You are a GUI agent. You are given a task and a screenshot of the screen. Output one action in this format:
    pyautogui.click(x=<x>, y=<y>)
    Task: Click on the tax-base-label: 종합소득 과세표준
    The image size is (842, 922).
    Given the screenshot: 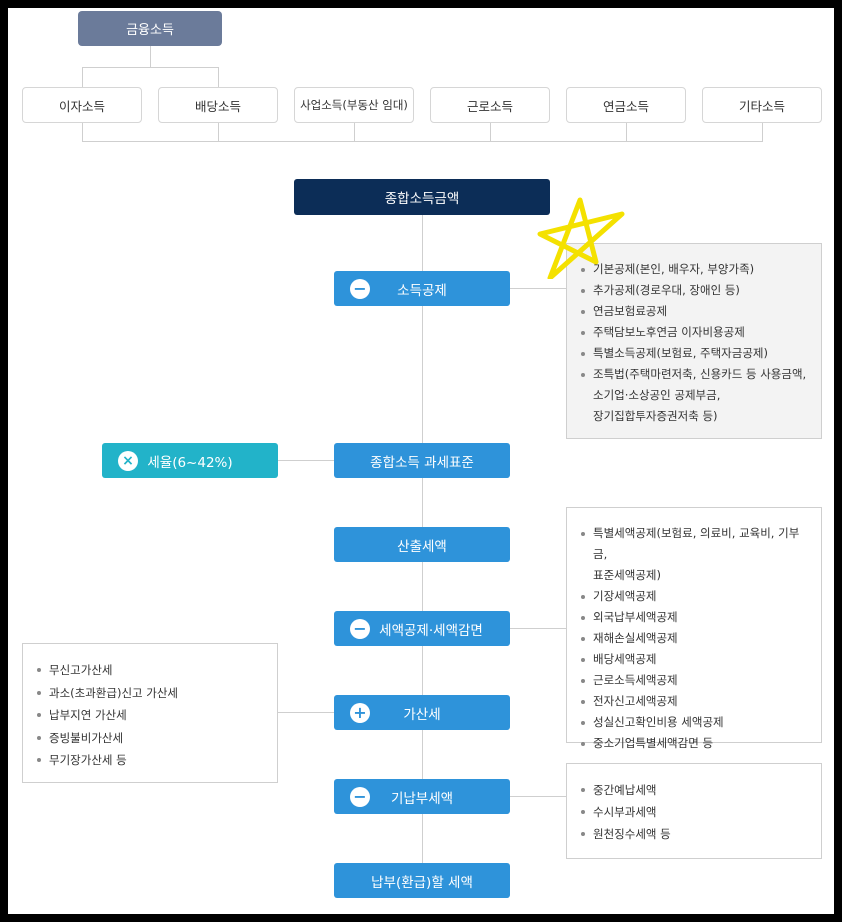 What is the action you would take?
    pyautogui.click(x=422, y=462)
    